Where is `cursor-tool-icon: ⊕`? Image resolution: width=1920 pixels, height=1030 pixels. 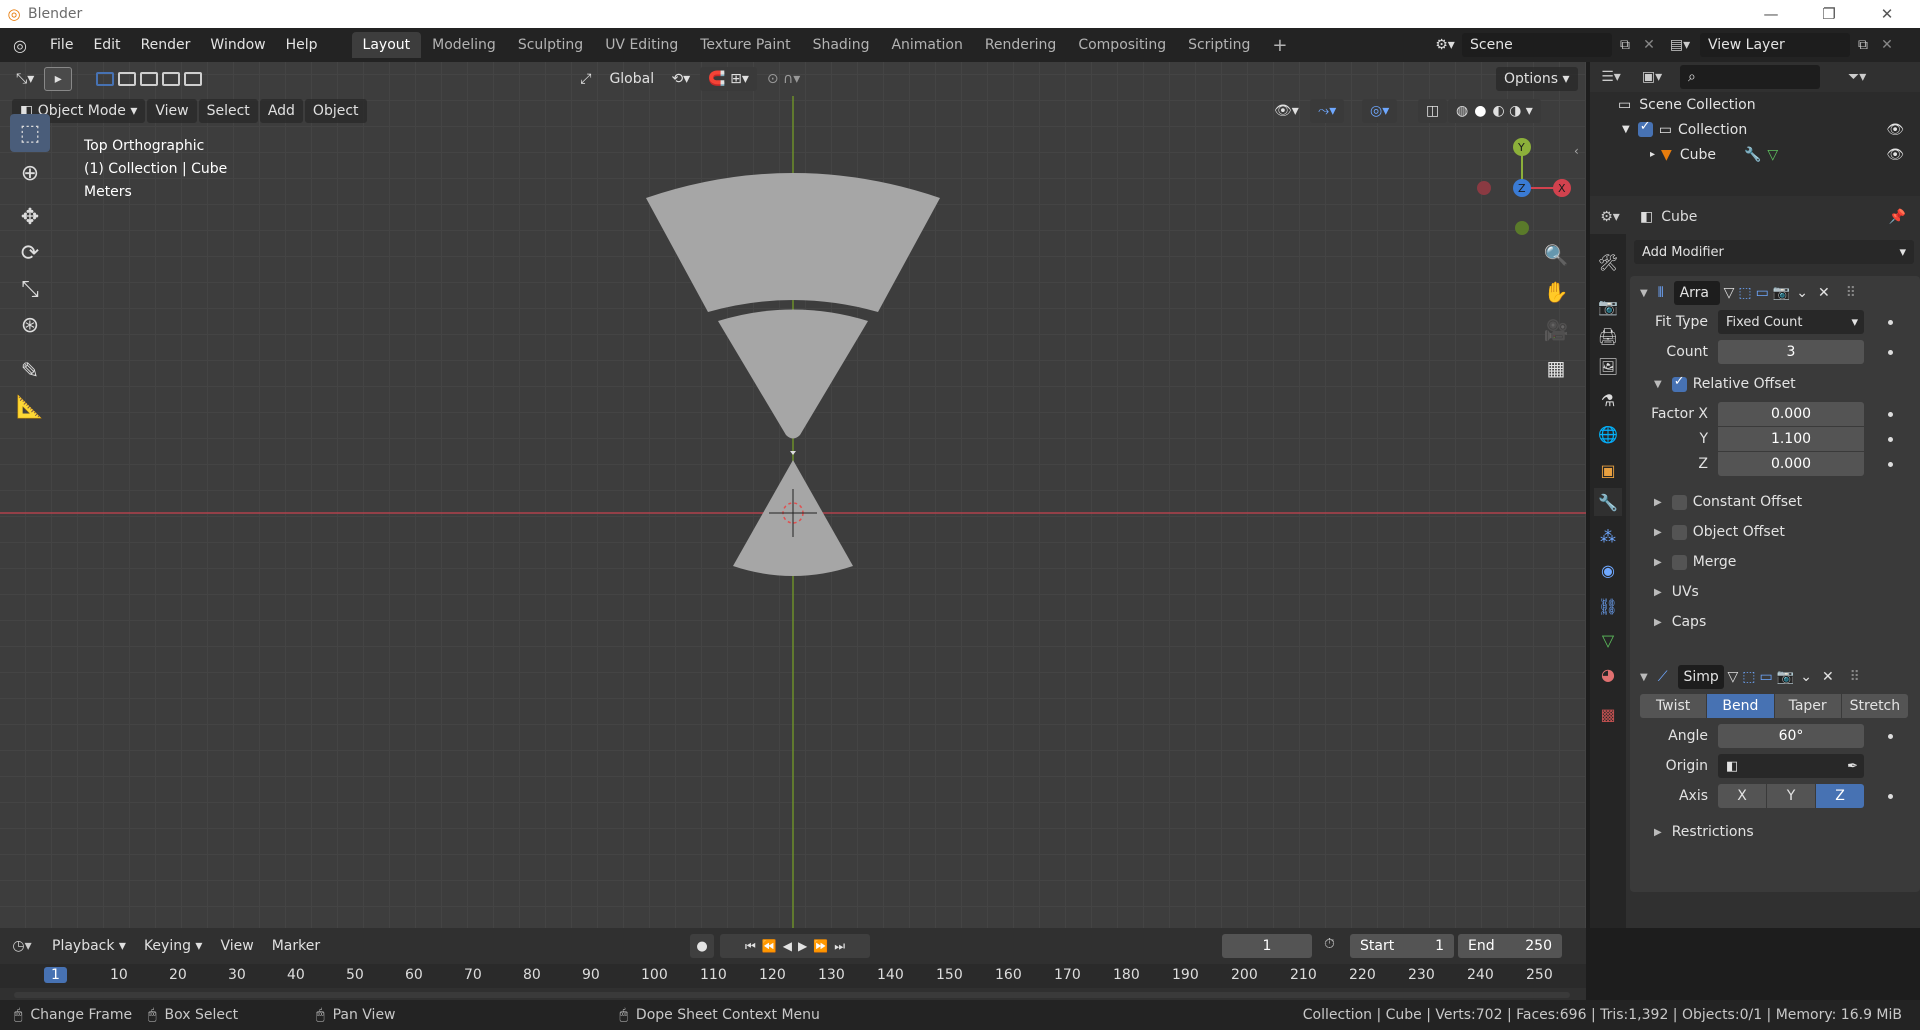
cursor-tool-icon: ⊕ is located at coordinates (30, 173).